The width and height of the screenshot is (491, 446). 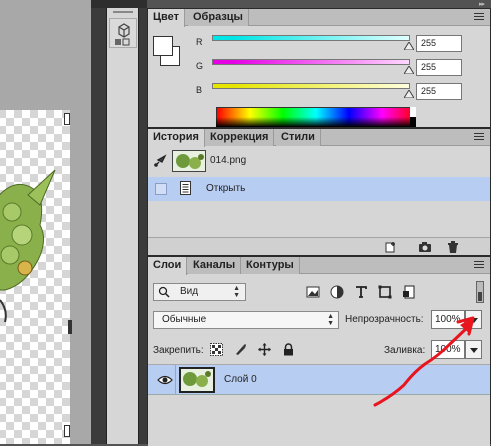 I want to click on tab-color: Цвет, so click(x=167, y=18).